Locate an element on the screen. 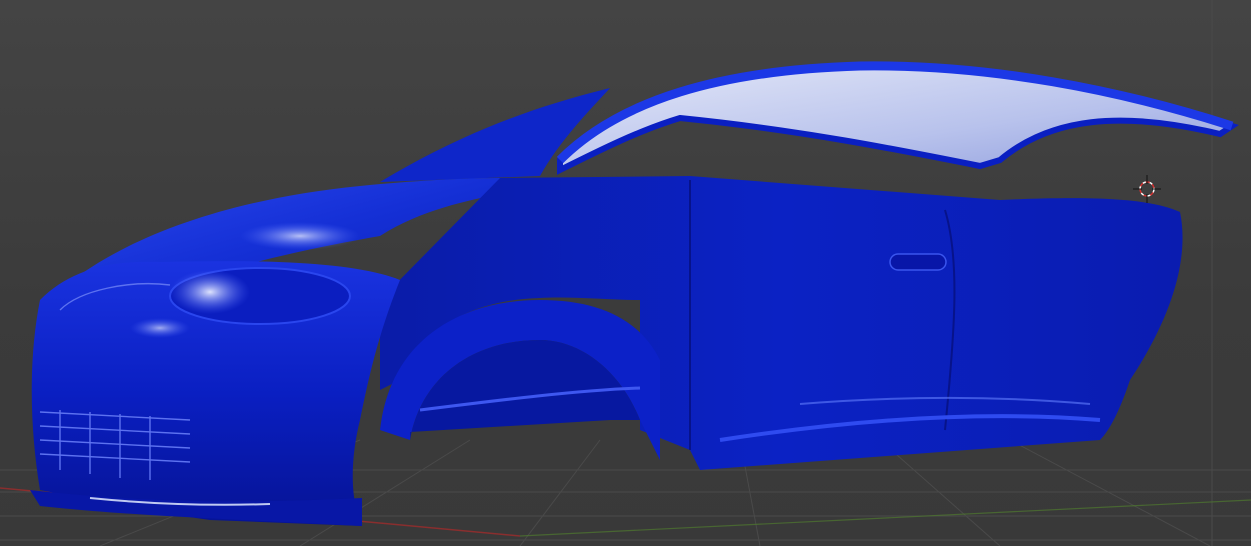 The width and height of the screenshot is (1251, 546). roof-panel is located at coordinates (898, 118).